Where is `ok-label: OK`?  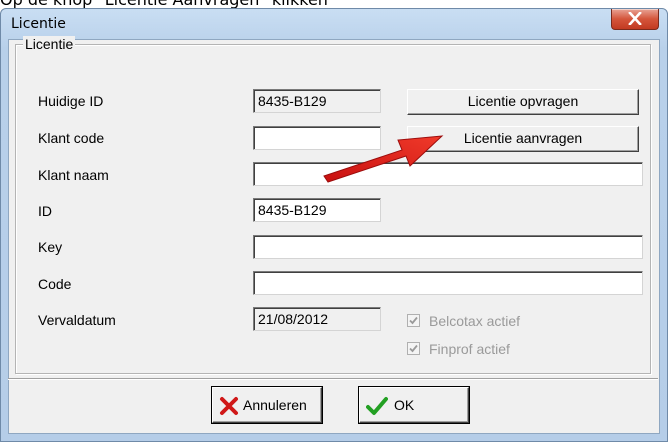
ok-label: OK is located at coordinates (404, 405).